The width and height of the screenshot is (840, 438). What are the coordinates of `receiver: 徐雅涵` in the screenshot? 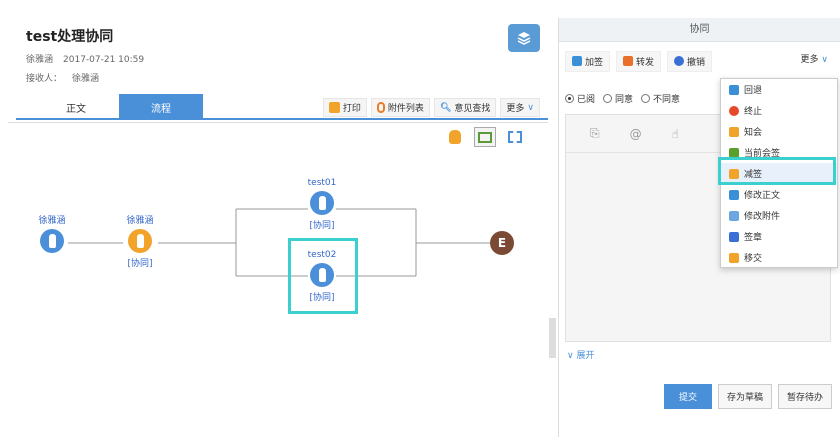 It's located at (86, 79).